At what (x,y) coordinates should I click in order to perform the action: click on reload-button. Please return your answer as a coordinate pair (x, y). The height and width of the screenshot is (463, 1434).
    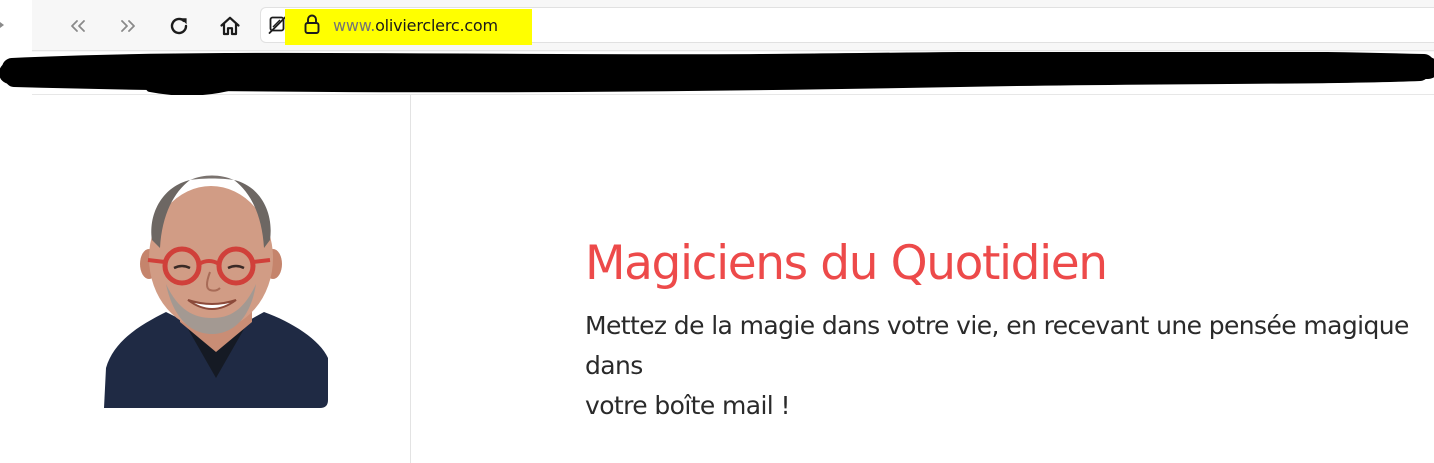
    Looking at the image, I should click on (179, 26).